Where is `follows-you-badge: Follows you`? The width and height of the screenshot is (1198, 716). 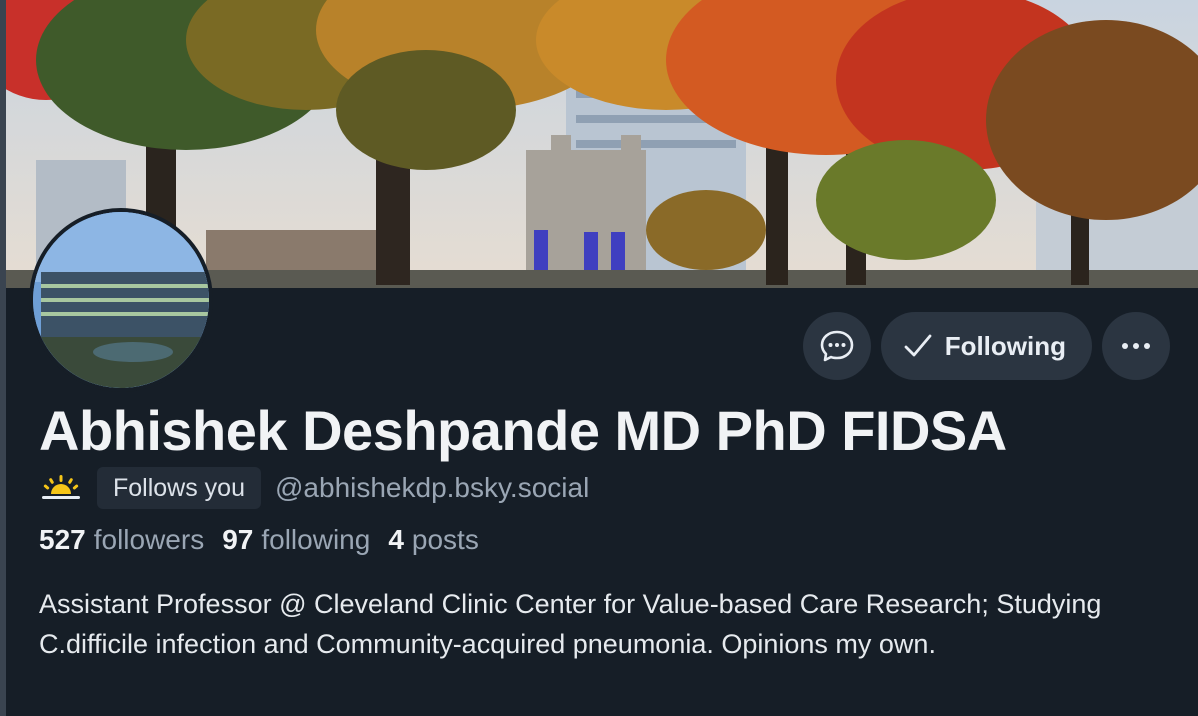 follows-you-badge: Follows you is located at coordinates (179, 488).